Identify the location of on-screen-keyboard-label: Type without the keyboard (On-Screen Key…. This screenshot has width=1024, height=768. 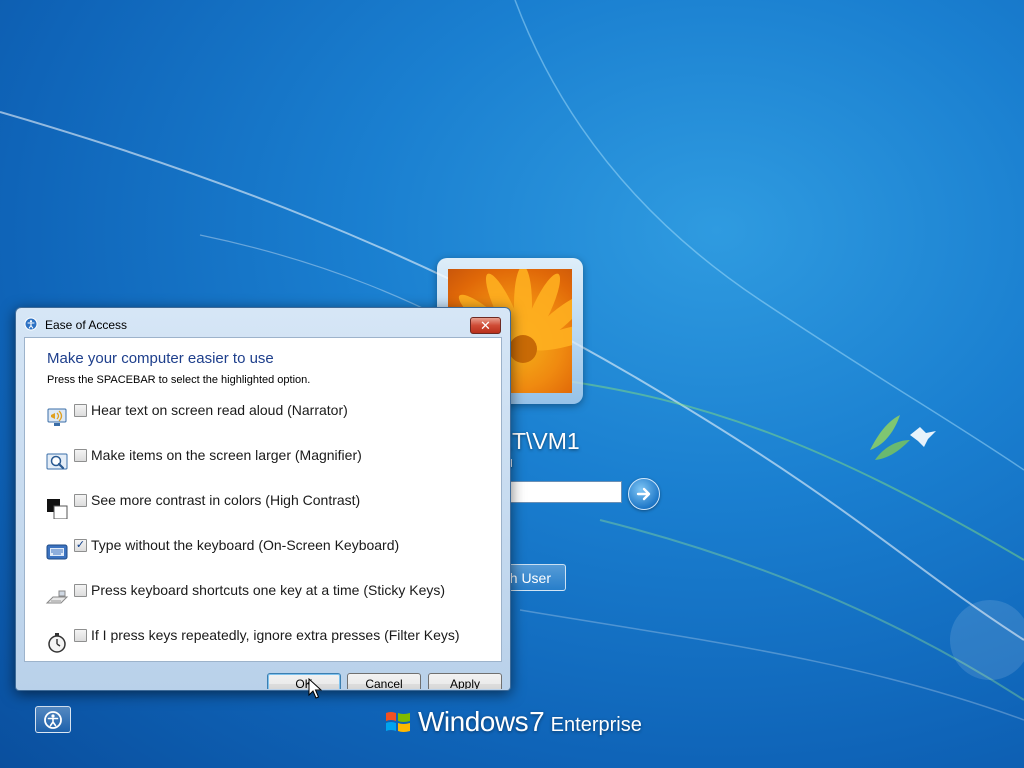
(245, 545).